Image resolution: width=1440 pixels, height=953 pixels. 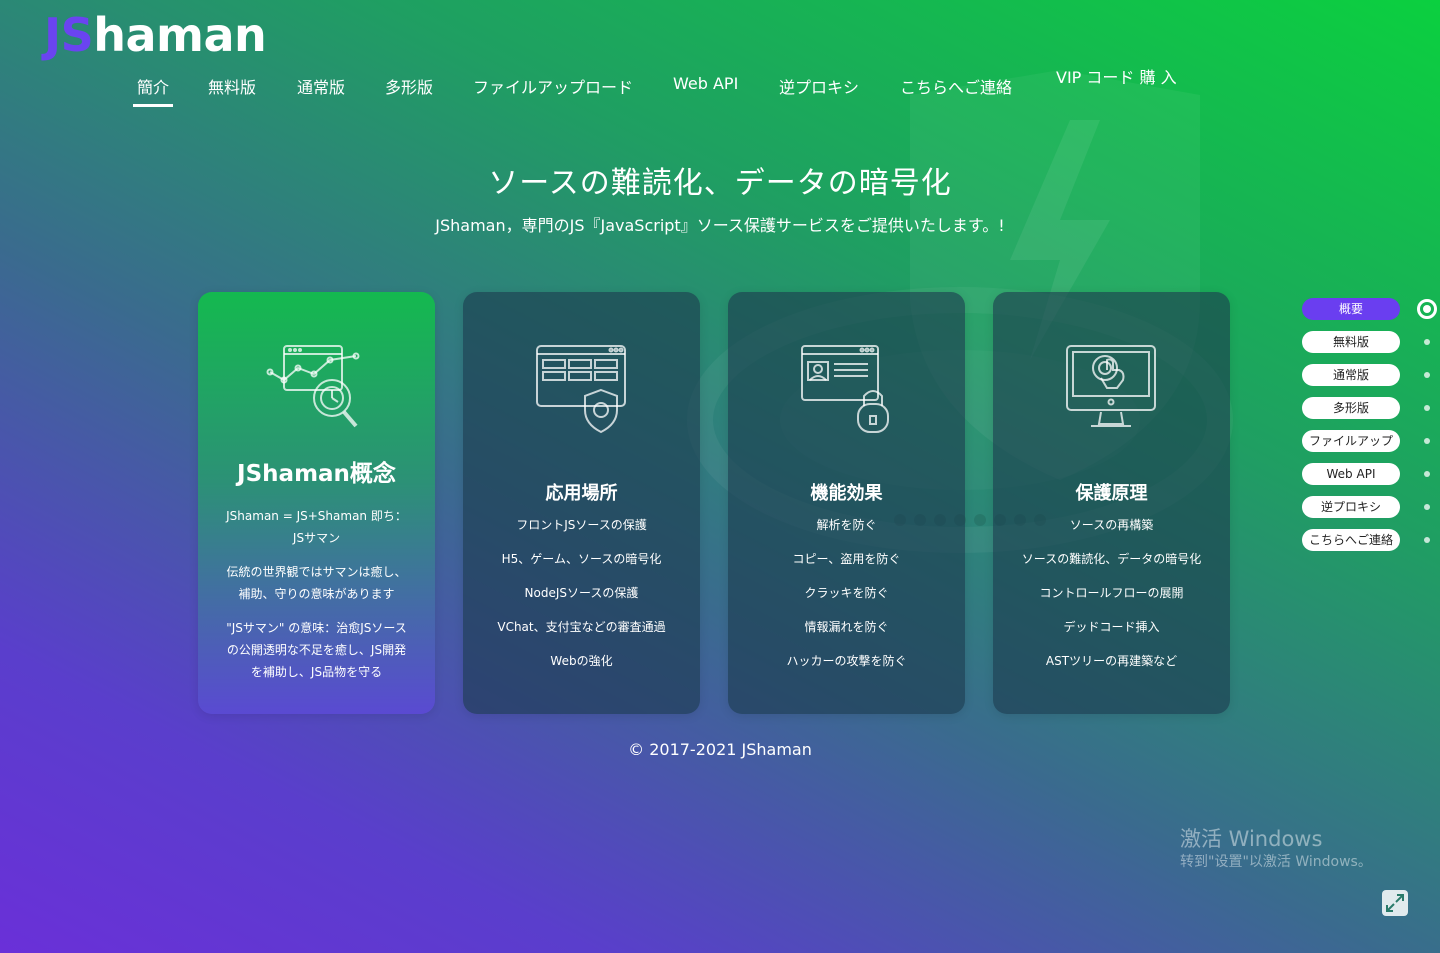 I want to click on card-principles-title: 保護原理, so click(x=1111, y=493).